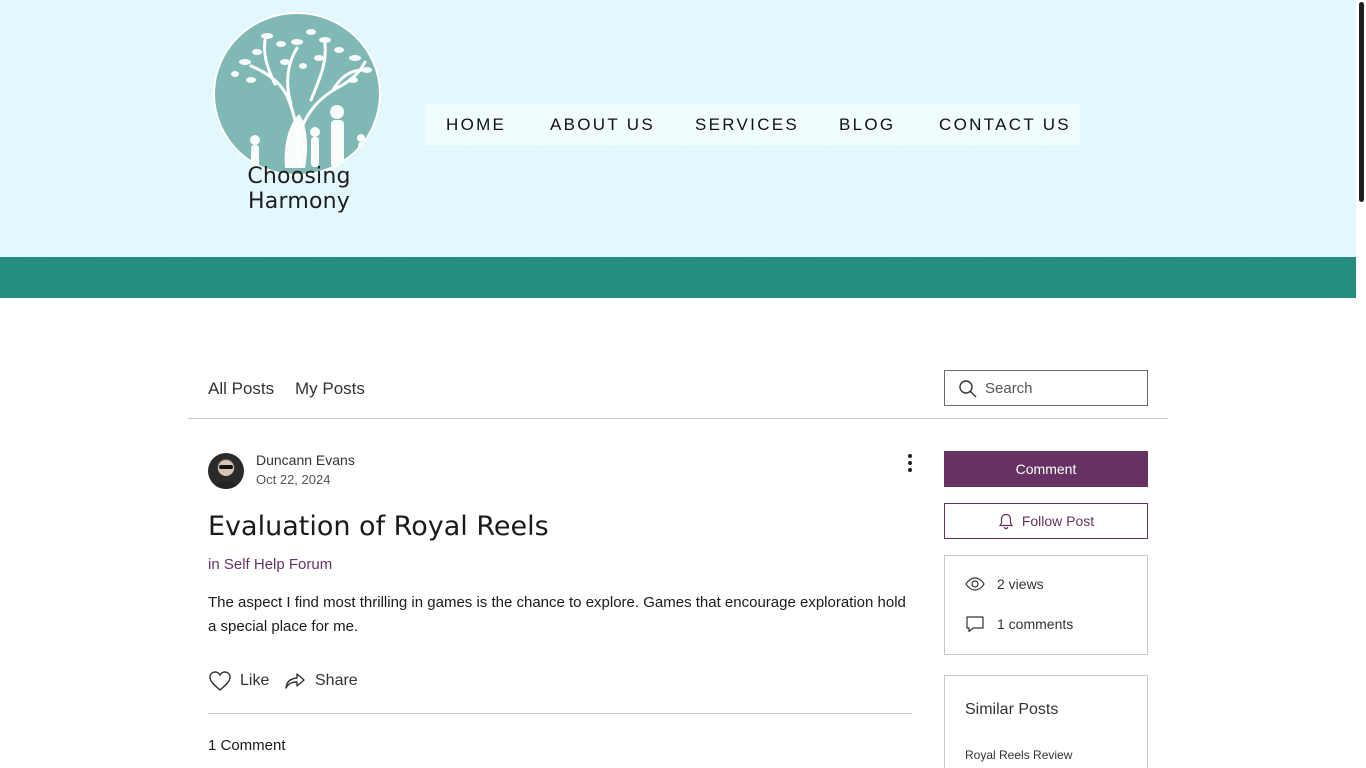  I want to click on post-date: Oct 22, 2024, so click(293, 479).